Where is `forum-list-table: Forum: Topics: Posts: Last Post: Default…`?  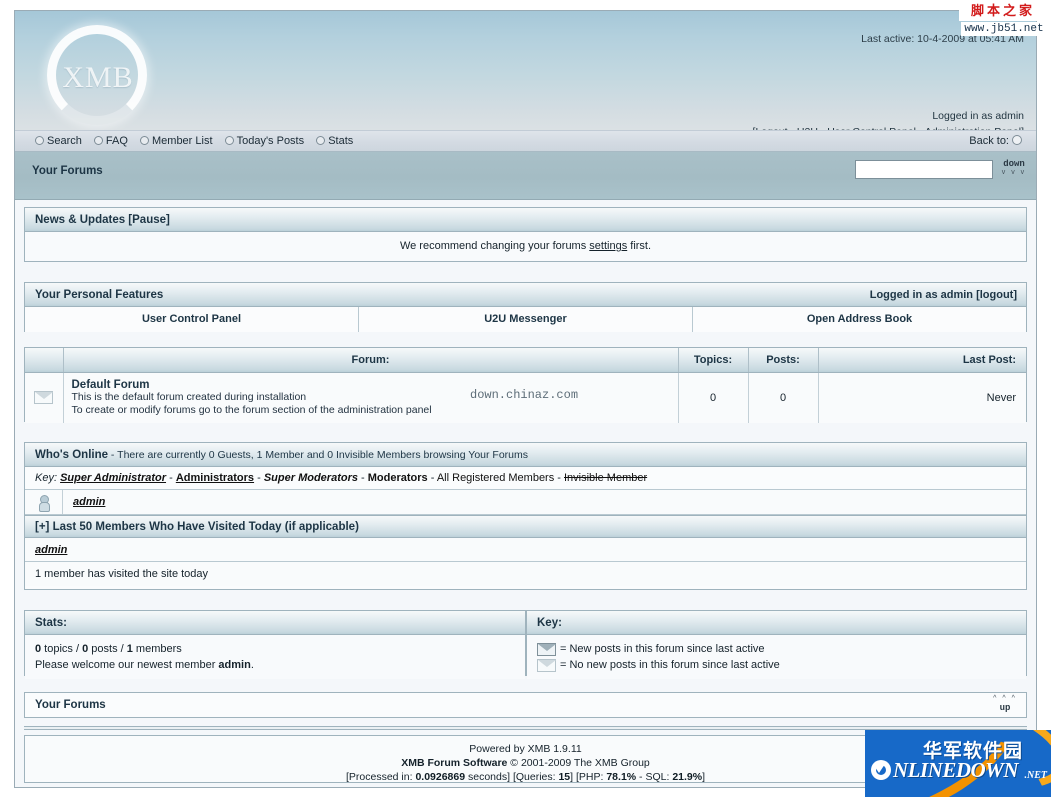
forum-list-table: Forum: Topics: Posts: Last Post: Default… is located at coordinates (525, 385).